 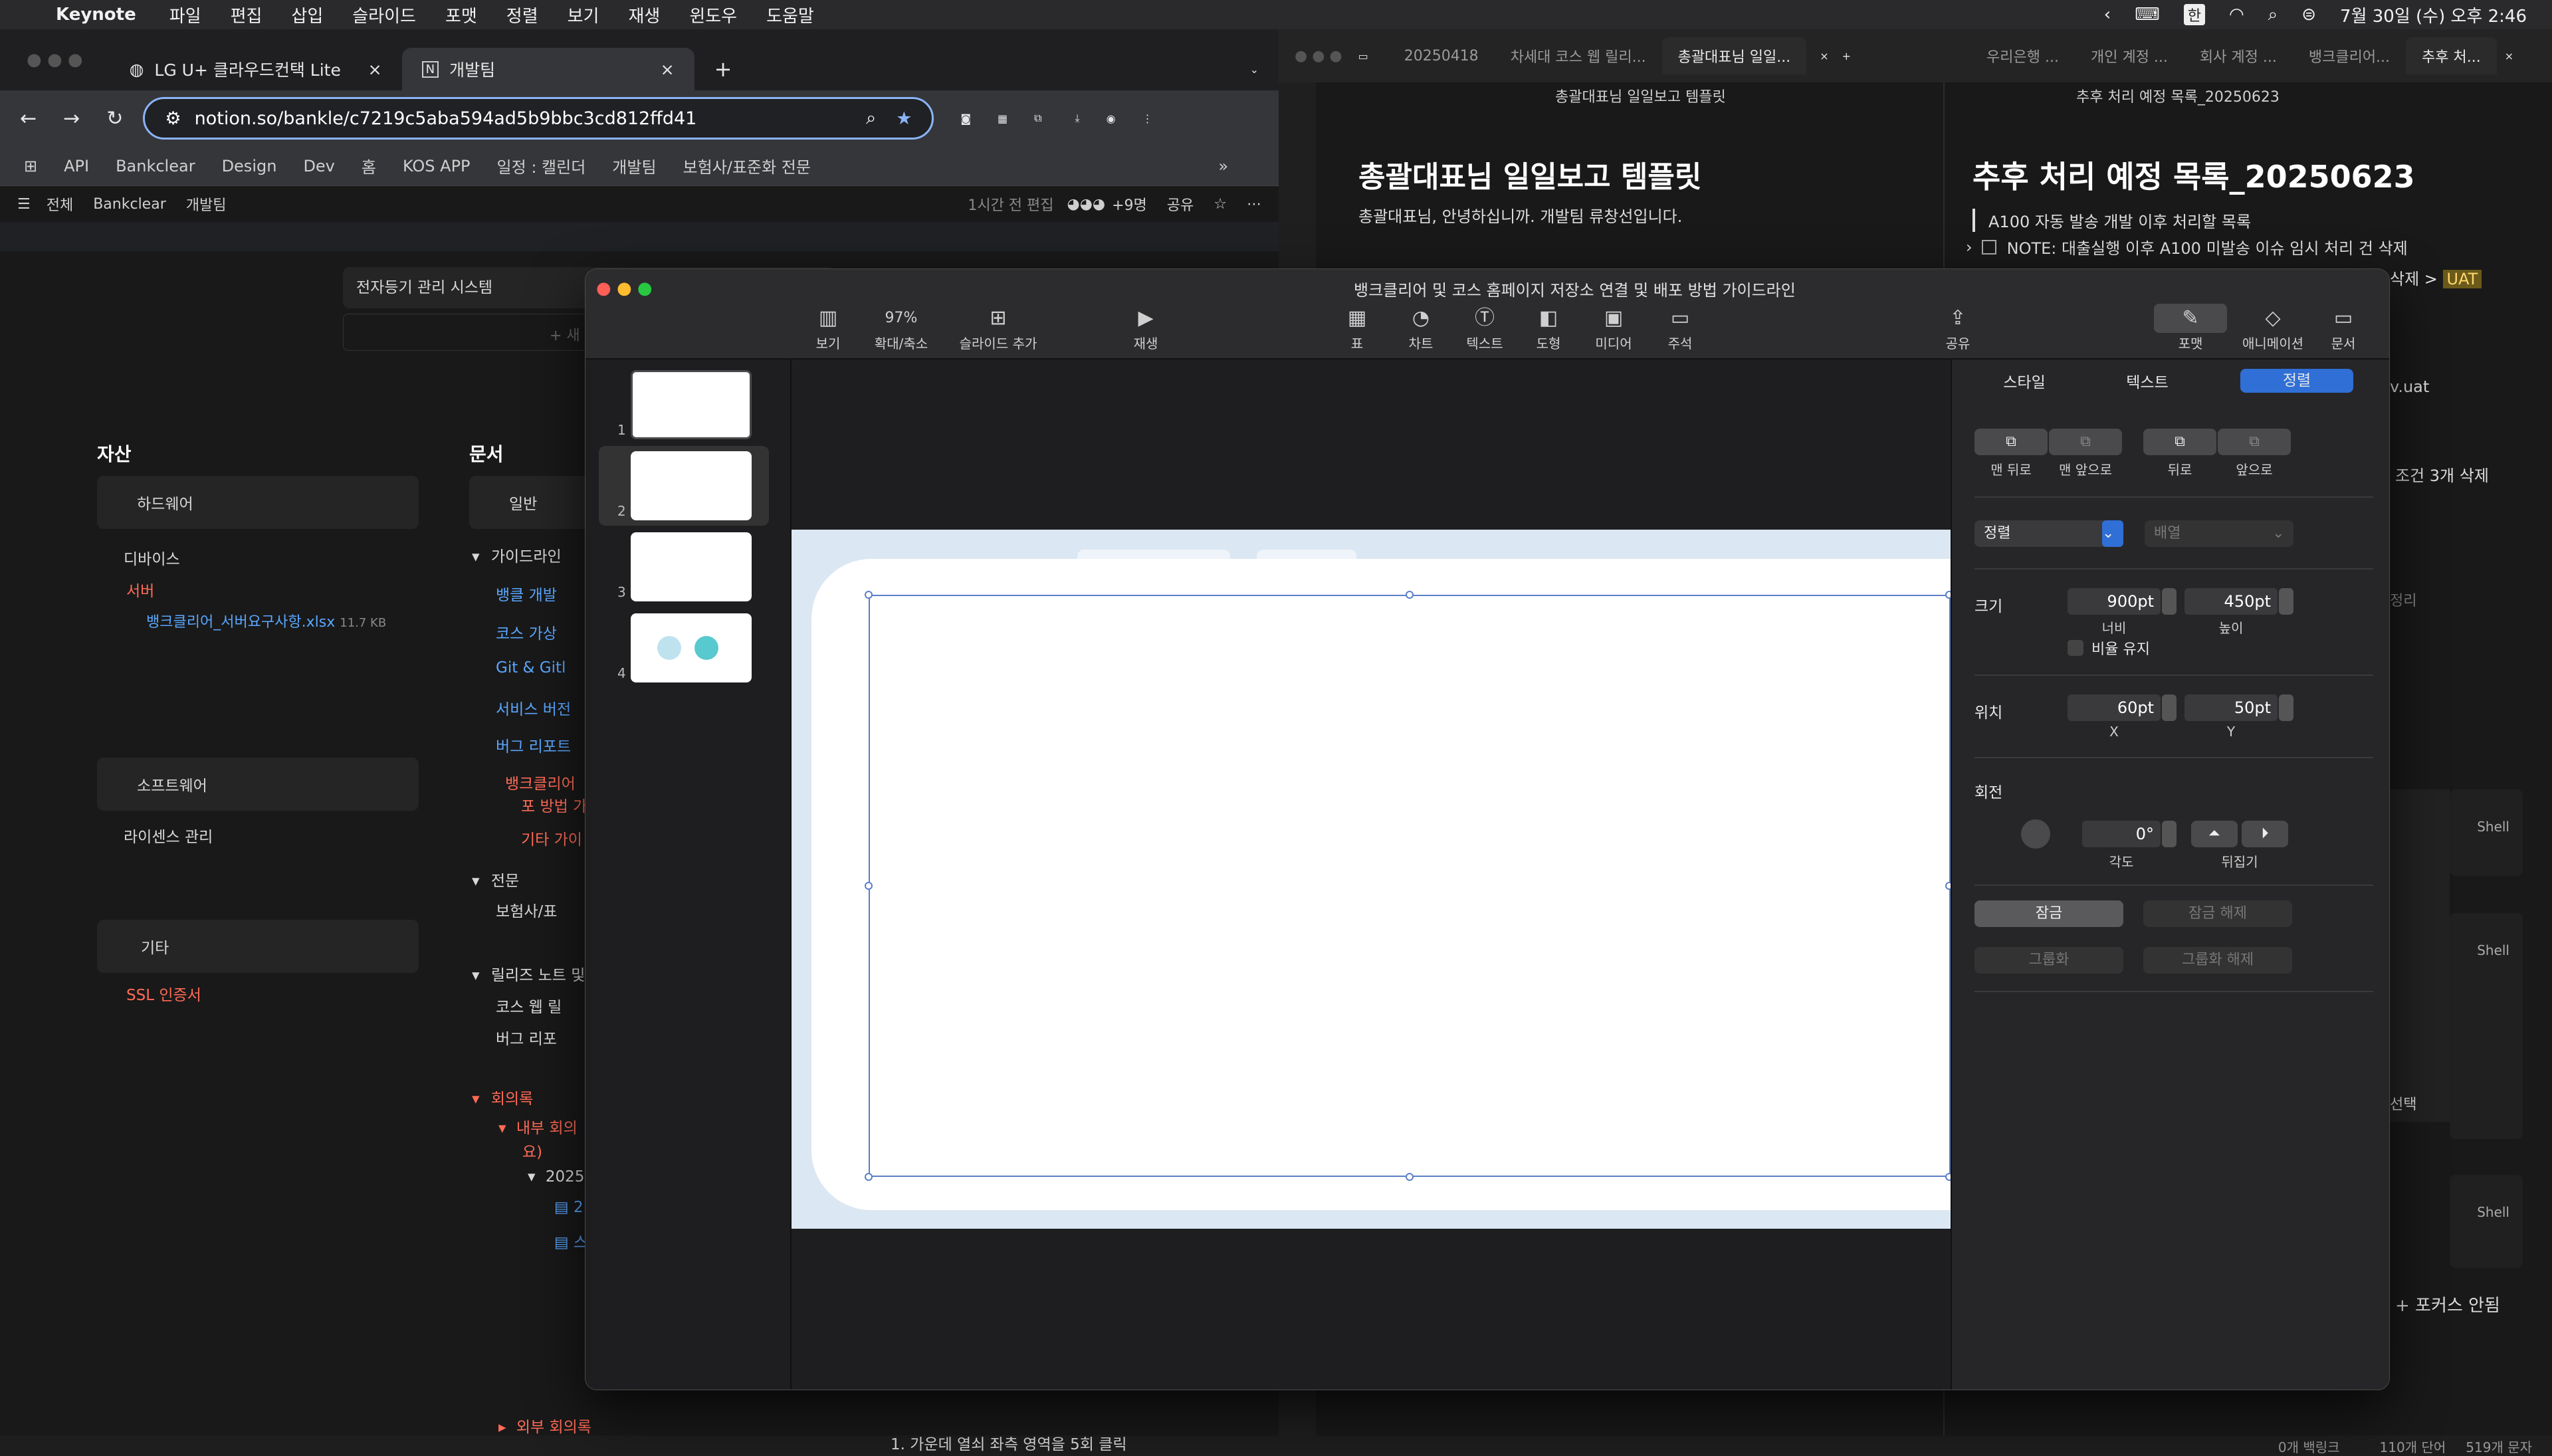 What do you see at coordinates (2254, 442) in the screenshot?
I see `bring-forward-button: ⧉` at bounding box center [2254, 442].